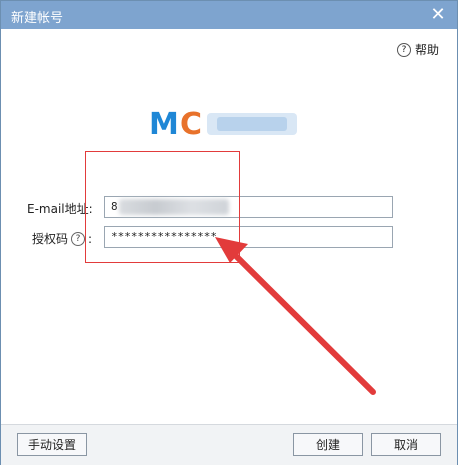  I want to click on dialog-title: 新建帐号, so click(37, 18).